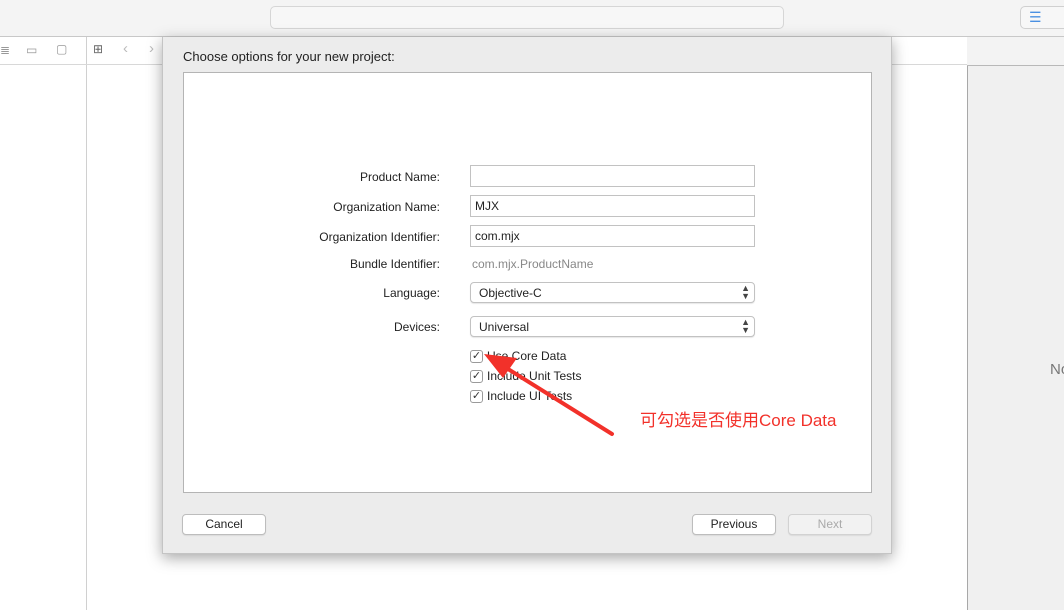  Describe the element at coordinates (549, 395) in the screenshot. I see `annotation-arrow-icon` at that location.